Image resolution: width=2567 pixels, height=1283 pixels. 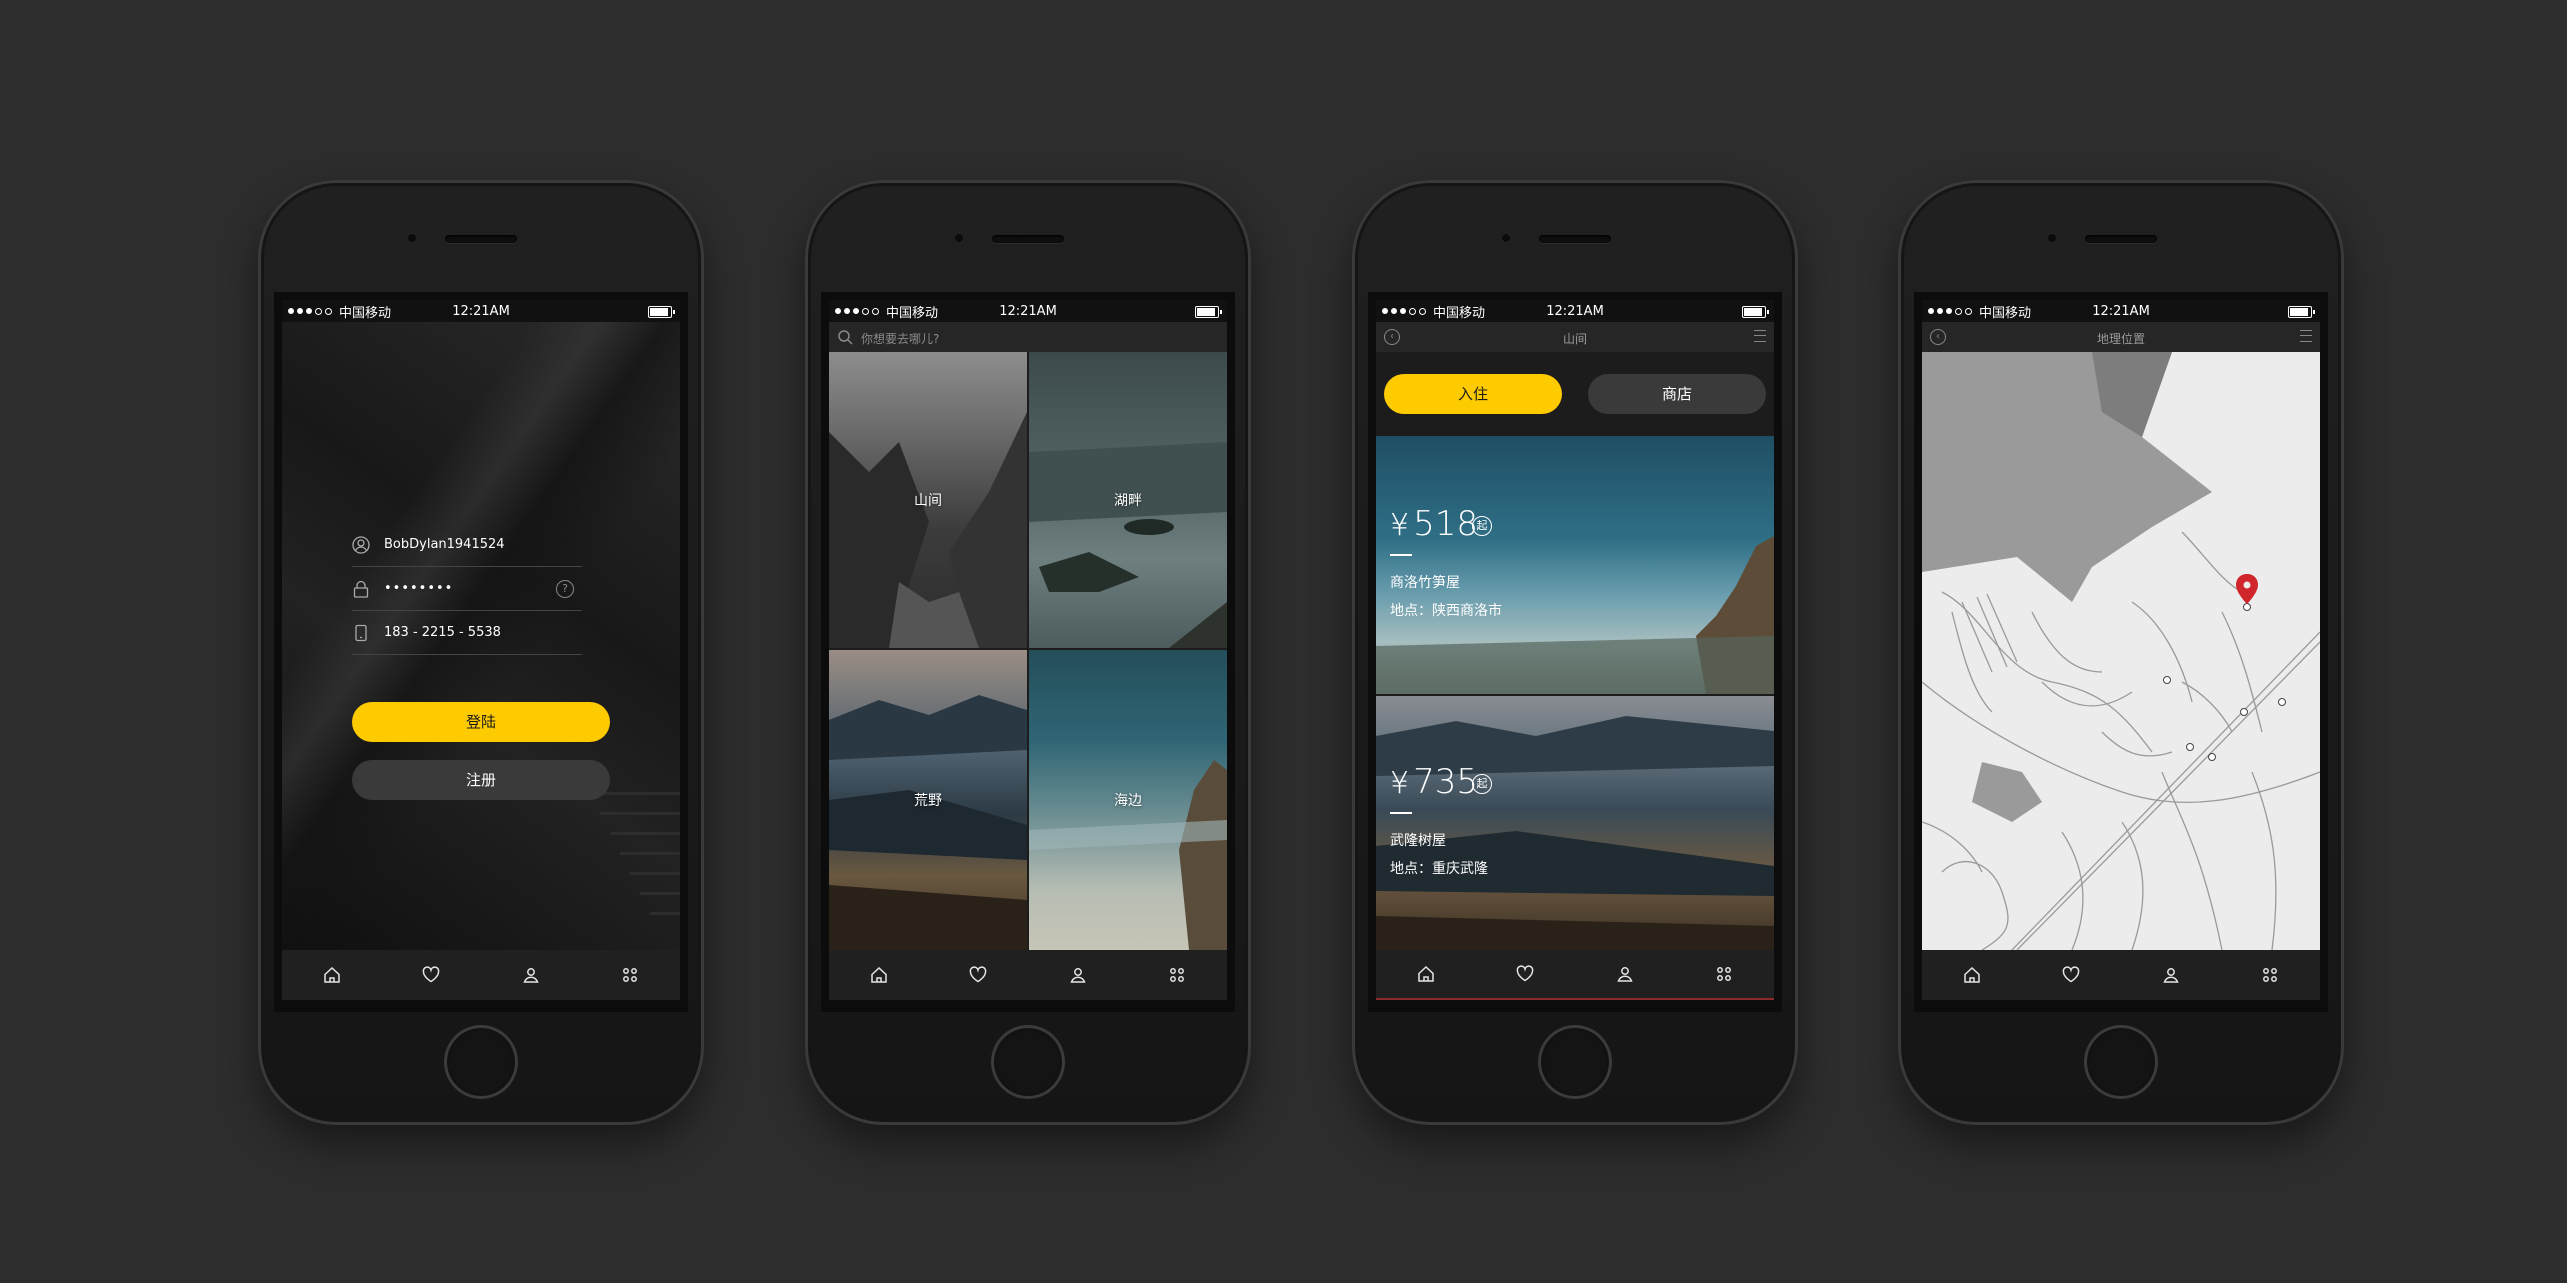 What do you see at coordinates (845, 337) in the screenshot?
I see `search-icon` at bounding box center [845, 337].